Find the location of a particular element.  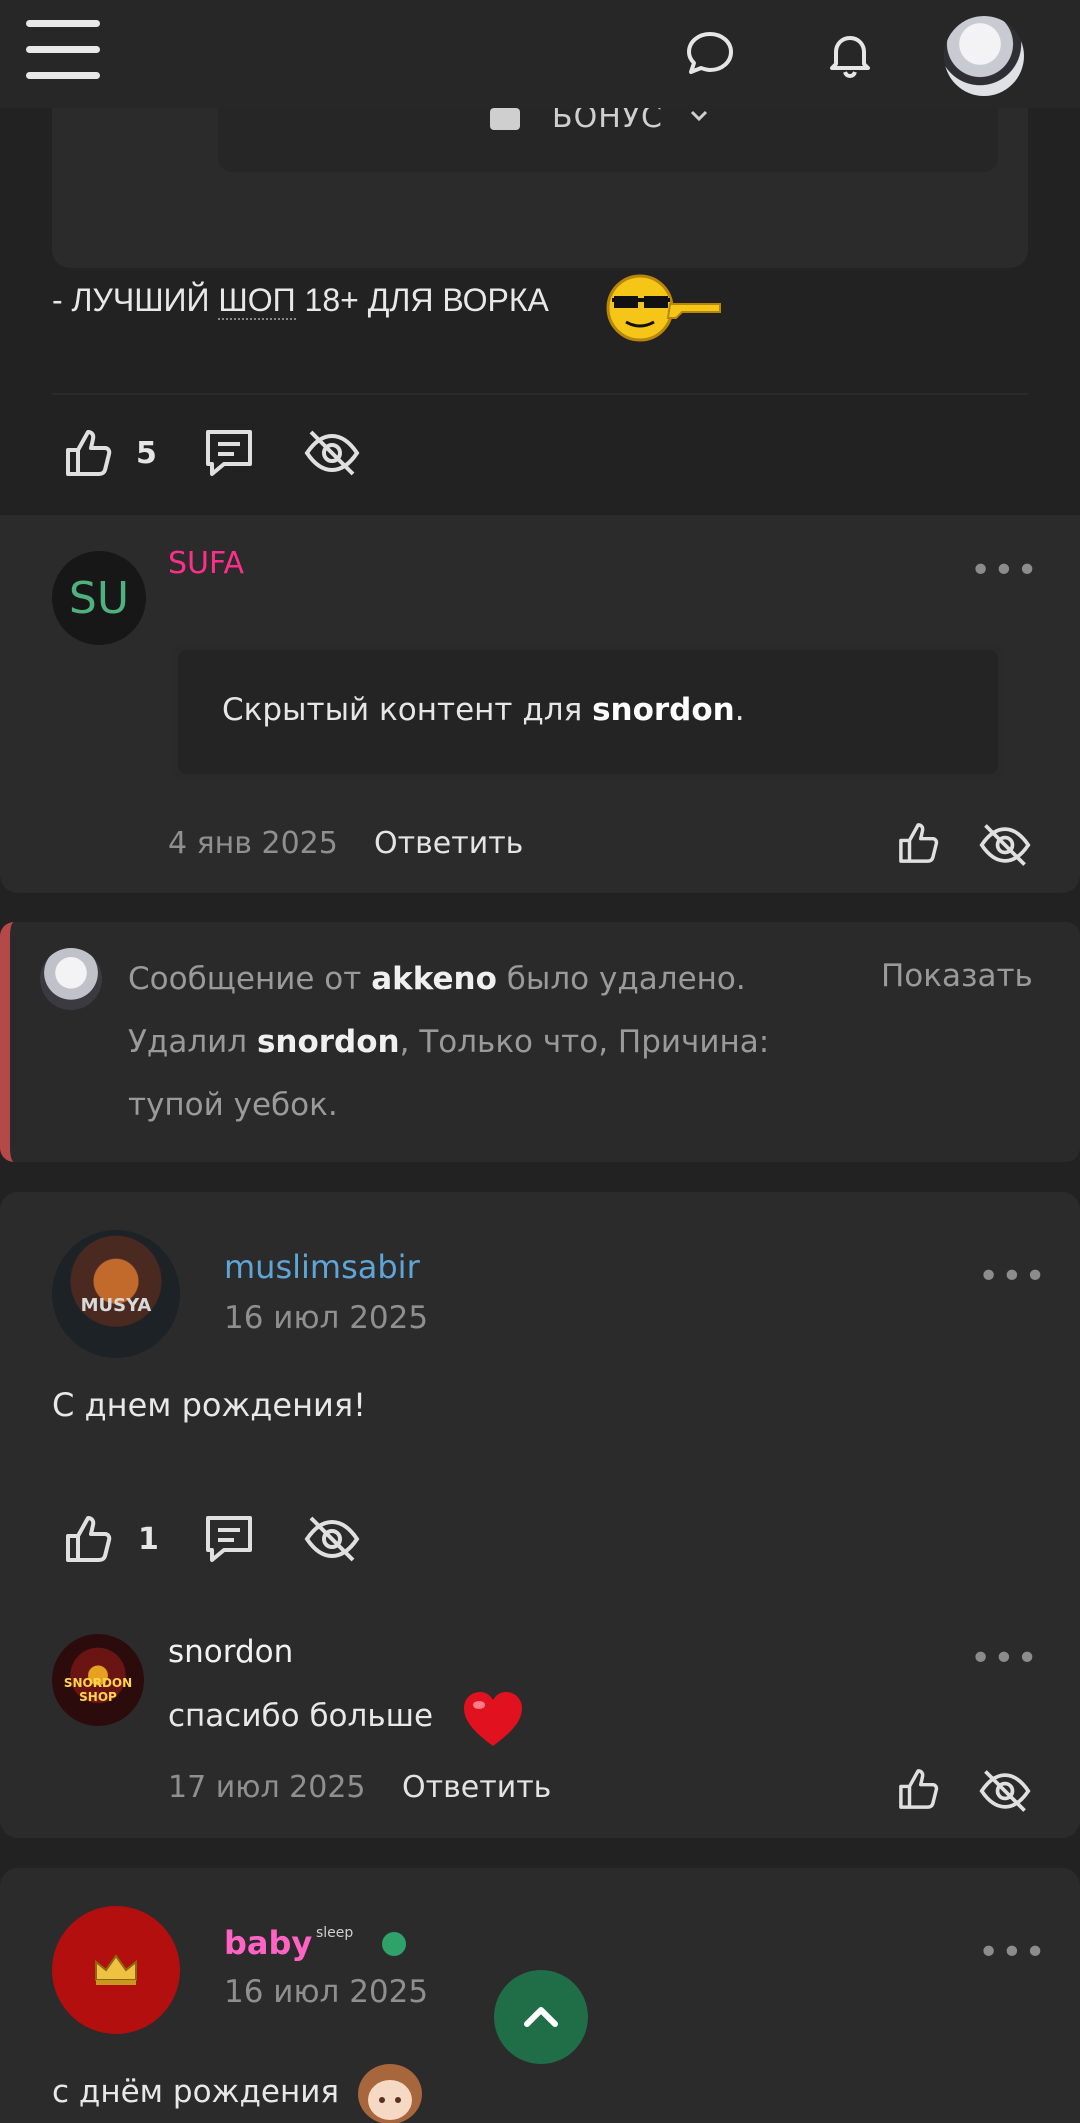

chevron-up-icon is located at coordinates (541, 2017).